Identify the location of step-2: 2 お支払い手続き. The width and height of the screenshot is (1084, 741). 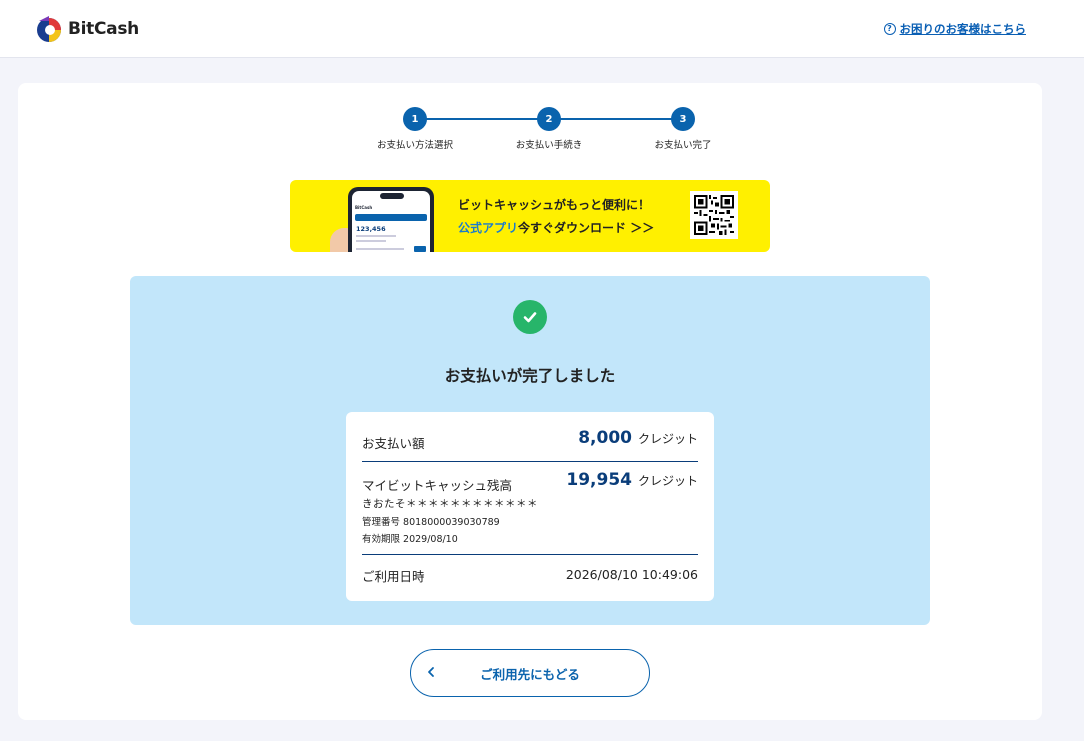
(549, 129).